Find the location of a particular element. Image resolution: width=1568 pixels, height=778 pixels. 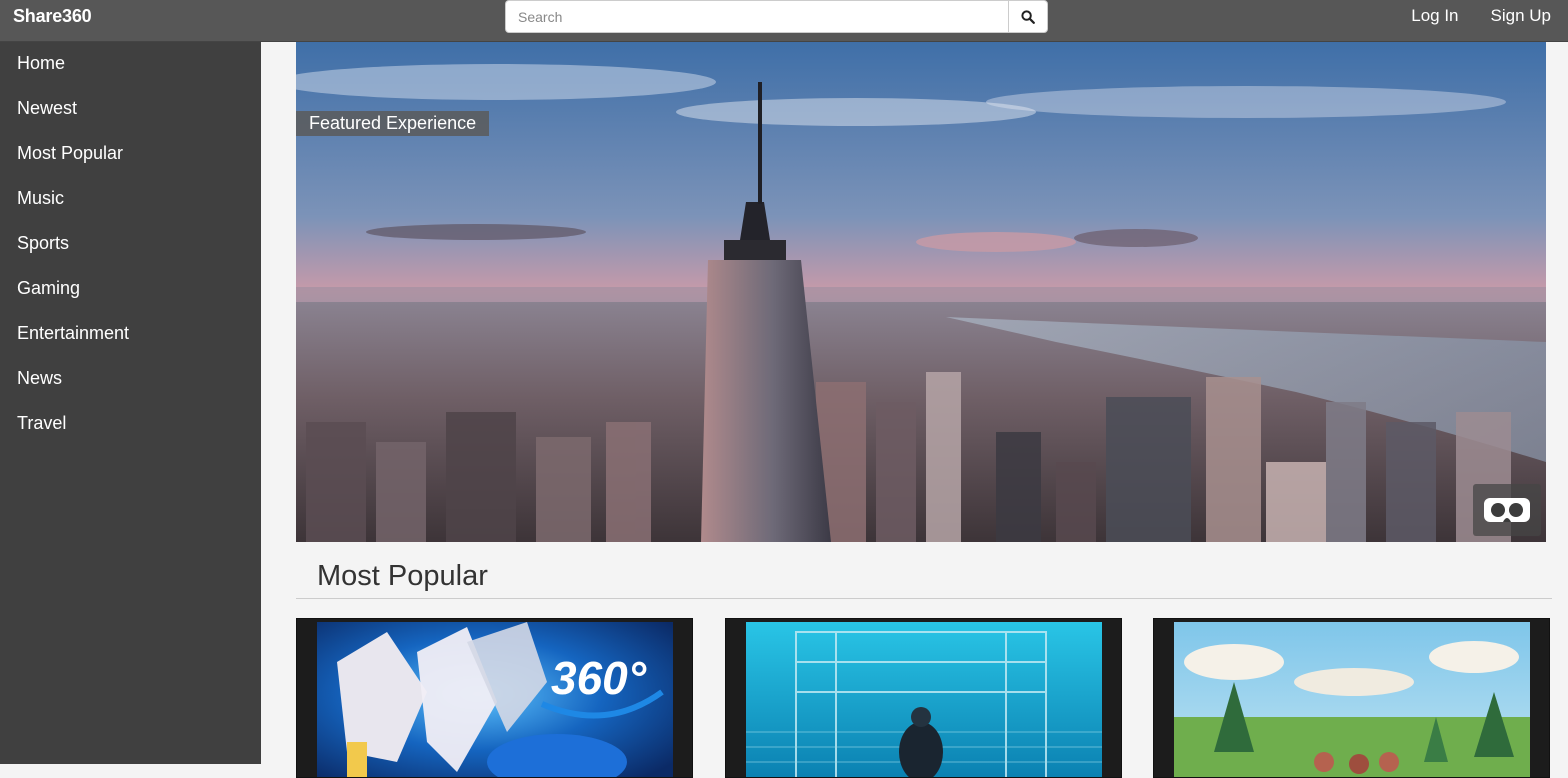

vr-headset-icon is located at coordinates (1507, 510).